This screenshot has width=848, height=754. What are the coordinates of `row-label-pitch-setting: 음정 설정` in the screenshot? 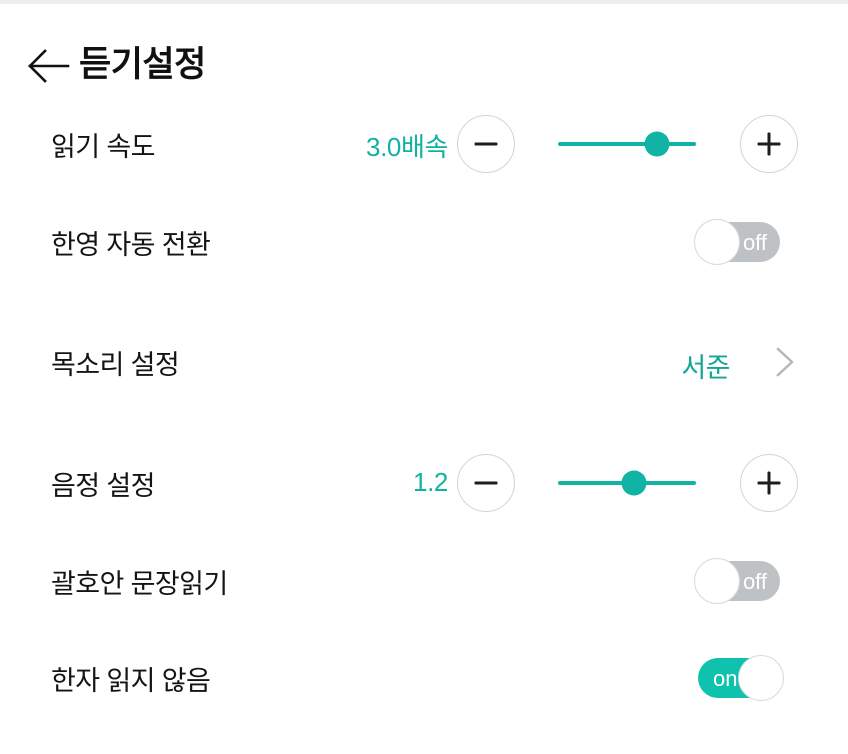 It's located at (103, 485).